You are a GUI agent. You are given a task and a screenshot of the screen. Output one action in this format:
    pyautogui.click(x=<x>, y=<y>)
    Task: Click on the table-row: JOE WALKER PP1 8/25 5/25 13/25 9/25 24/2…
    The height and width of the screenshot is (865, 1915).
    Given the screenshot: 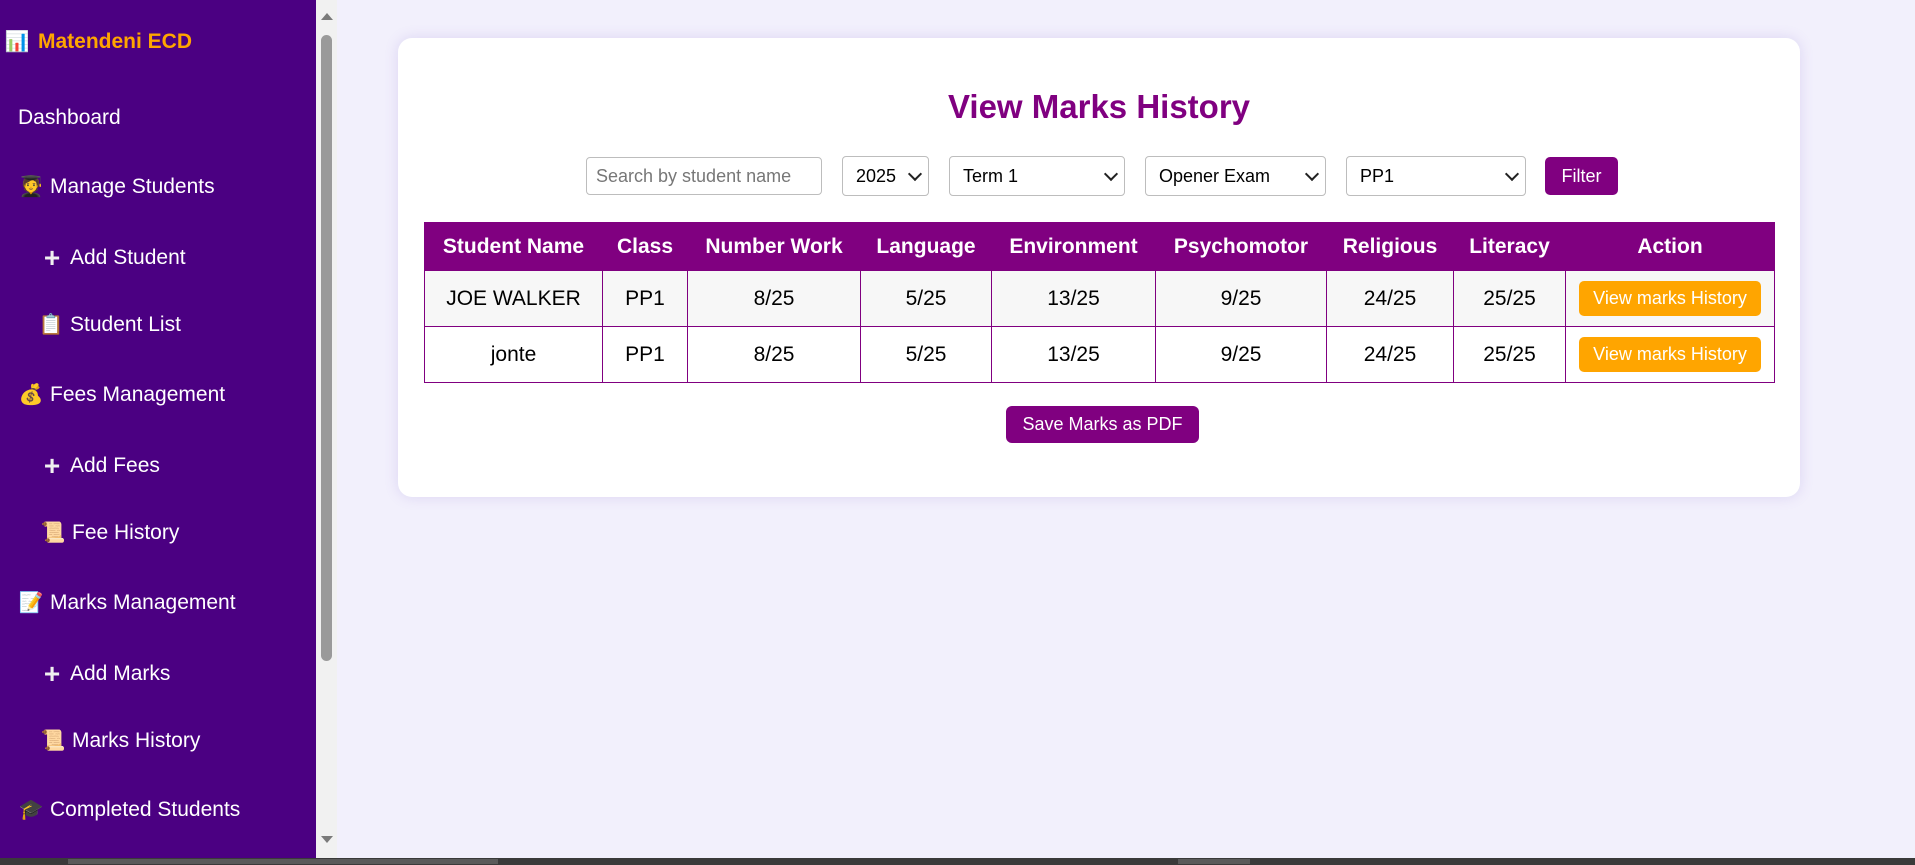 What is the action you would take?
    pyautogui.click(x=1099, y=298)
    